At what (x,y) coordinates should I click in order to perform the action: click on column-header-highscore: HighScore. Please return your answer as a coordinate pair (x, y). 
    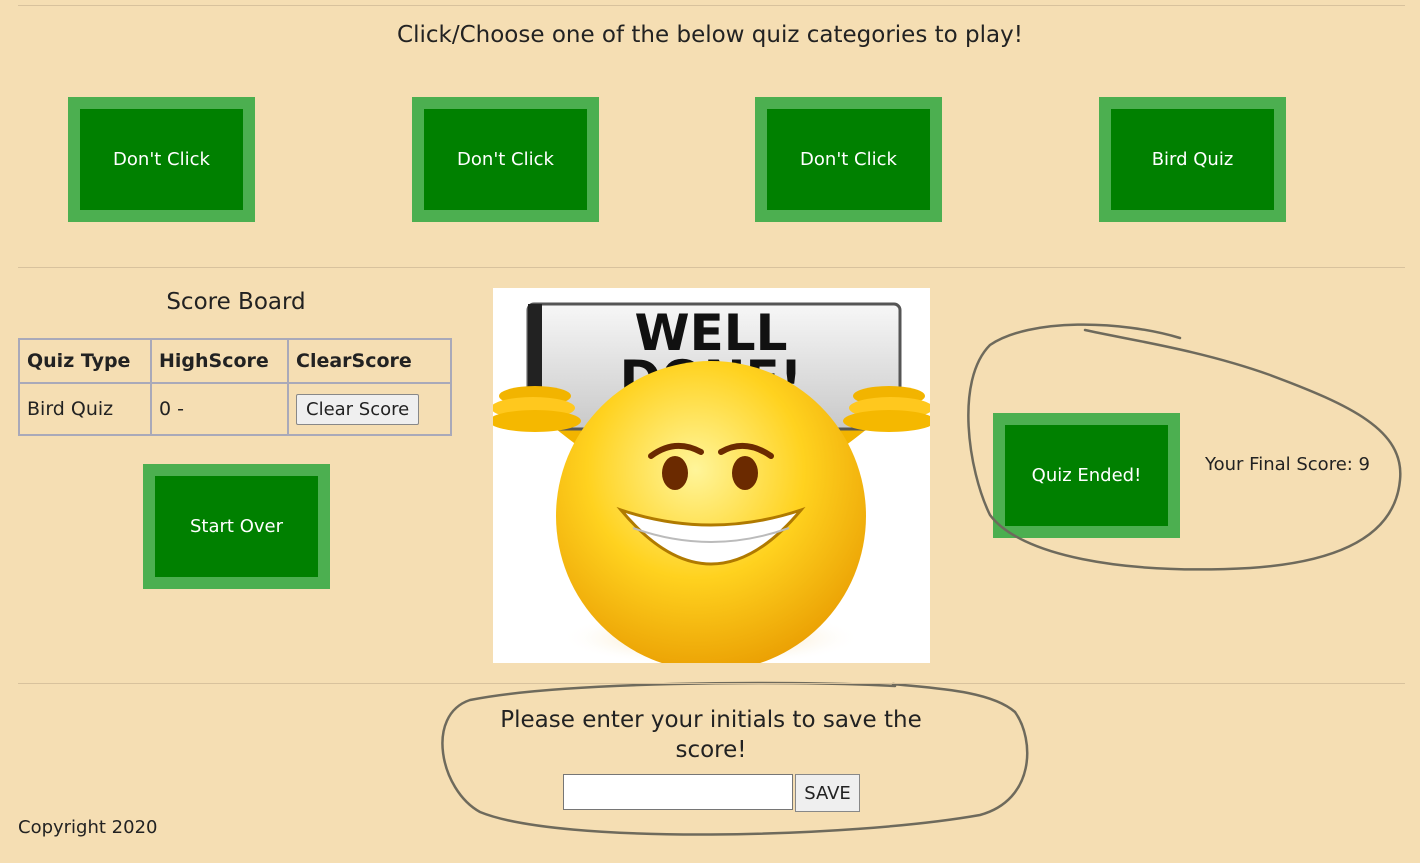
    Looking at the image, I should click on (219, 361).